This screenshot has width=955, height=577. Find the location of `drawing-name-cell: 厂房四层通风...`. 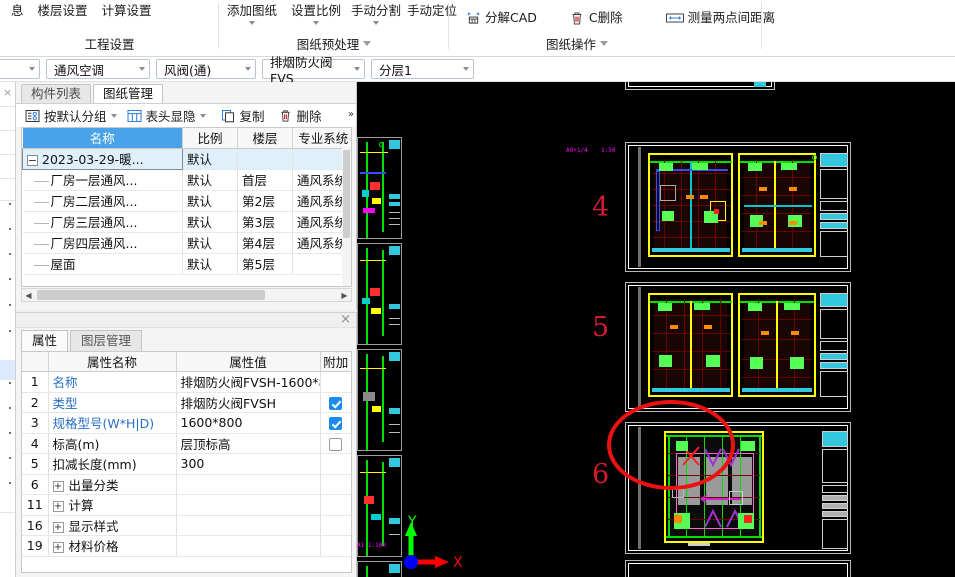

drawing-name-cell: 厂房四层通风... is located at coordinates (102, 243).